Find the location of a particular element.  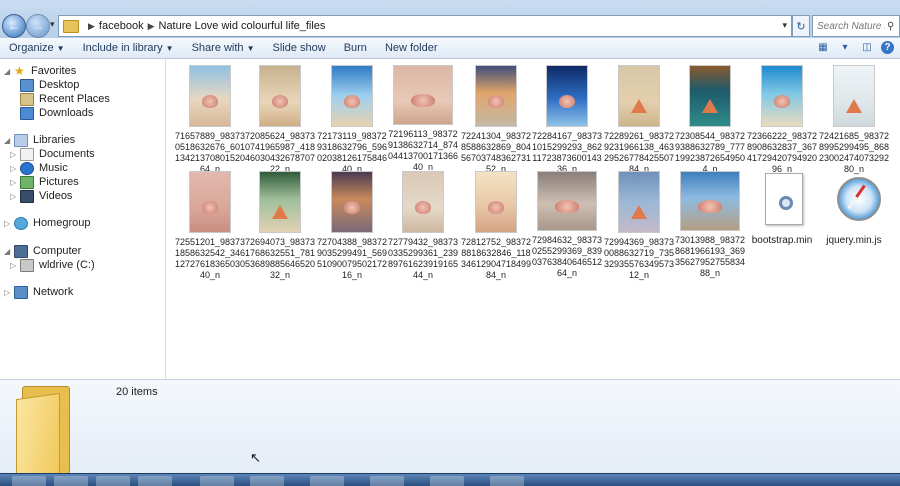

nav-pictures-label: Pictures is located at coordinates (59, 182).